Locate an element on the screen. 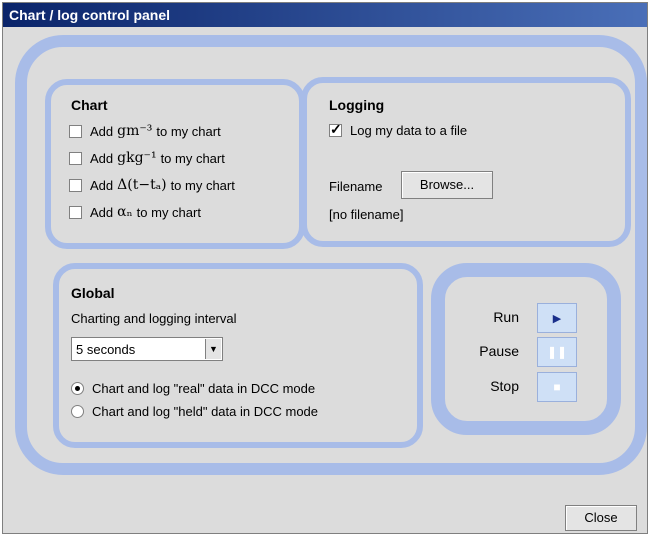 The height and width of the screenshot is (540, 656). chart-item-formula: gm⁻³ is located at coordinates (135, 131).